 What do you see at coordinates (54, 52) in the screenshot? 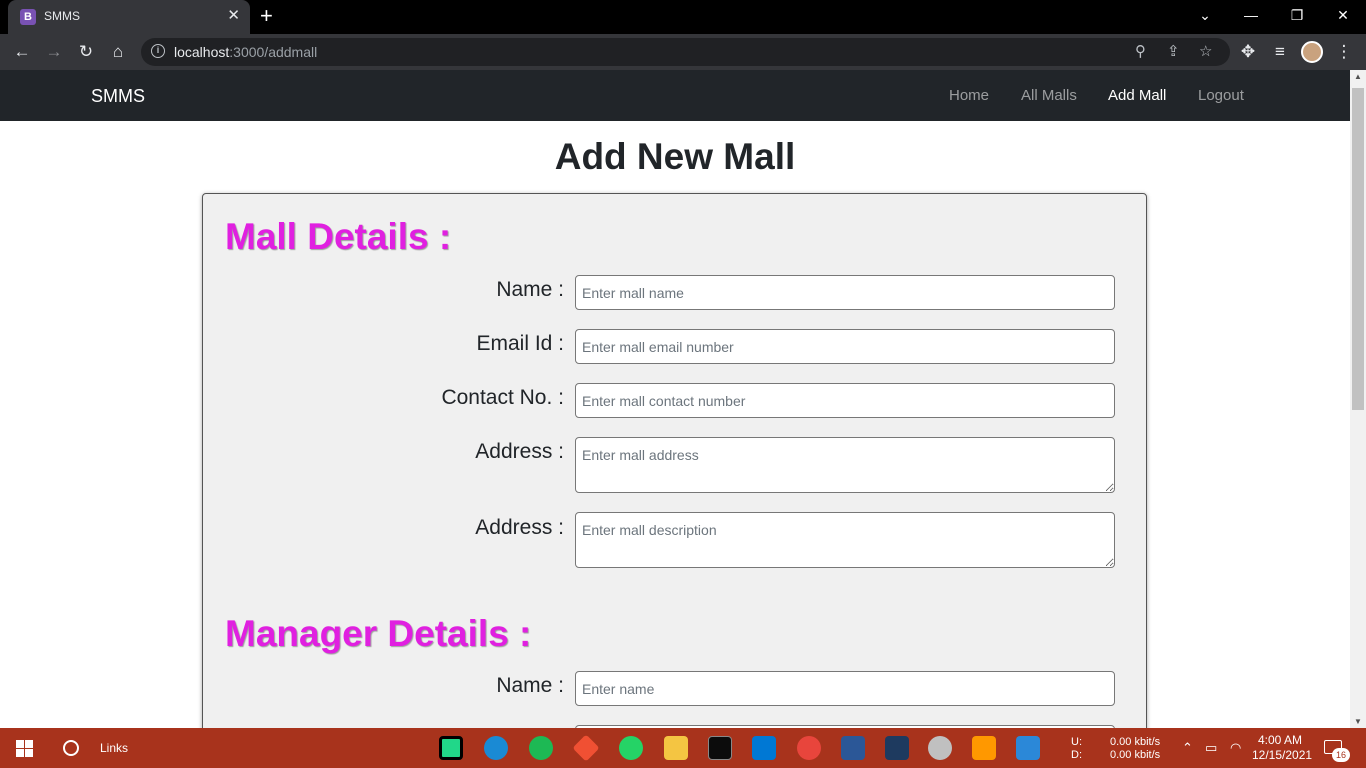
I see `forward-icon: →` at bounding box center [54, 52].